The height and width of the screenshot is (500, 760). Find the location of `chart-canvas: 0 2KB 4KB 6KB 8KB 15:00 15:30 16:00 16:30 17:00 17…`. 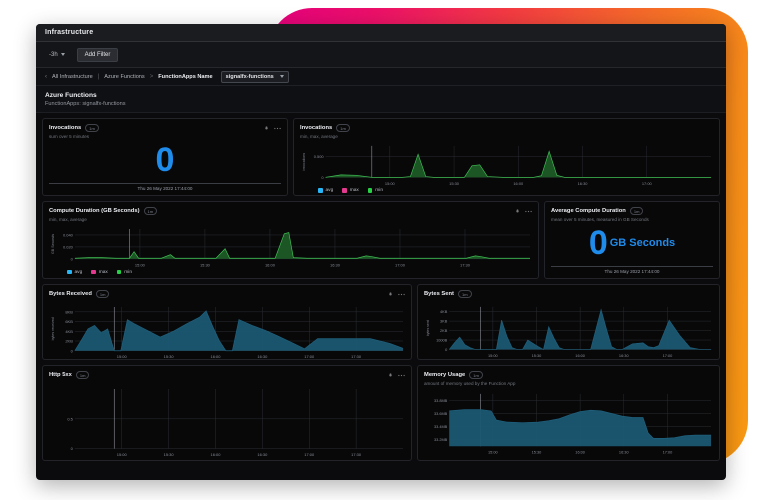

chart-canvas: 0 2KB 4KB 6KB 8KB 15:00 15:30 16:00 16:30 17:00 17… is located at coordinates (227, 333).